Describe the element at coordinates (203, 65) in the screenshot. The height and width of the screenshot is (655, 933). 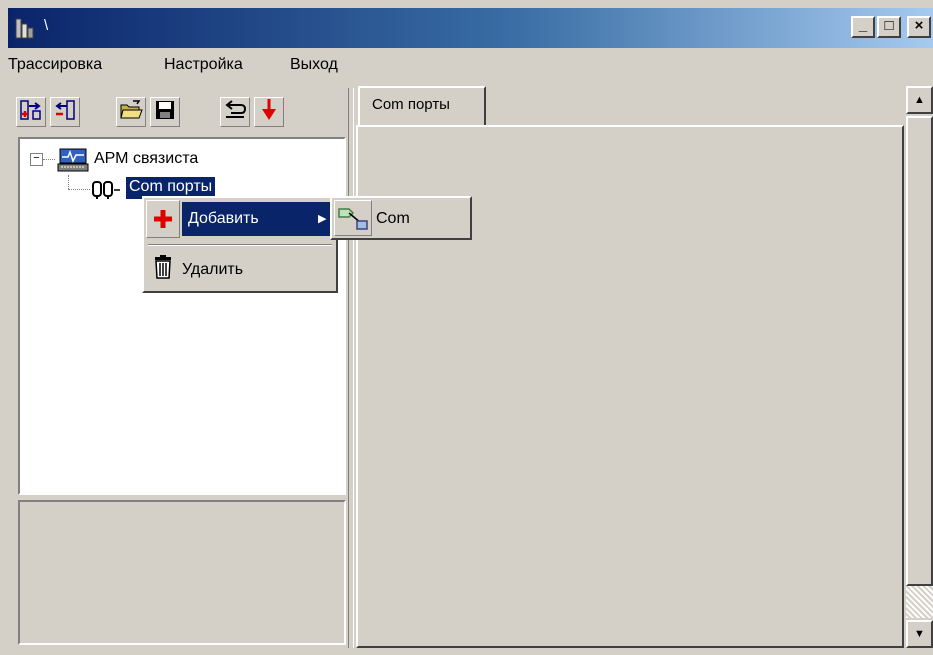
I see `menu-settings: Настройка` at that location.